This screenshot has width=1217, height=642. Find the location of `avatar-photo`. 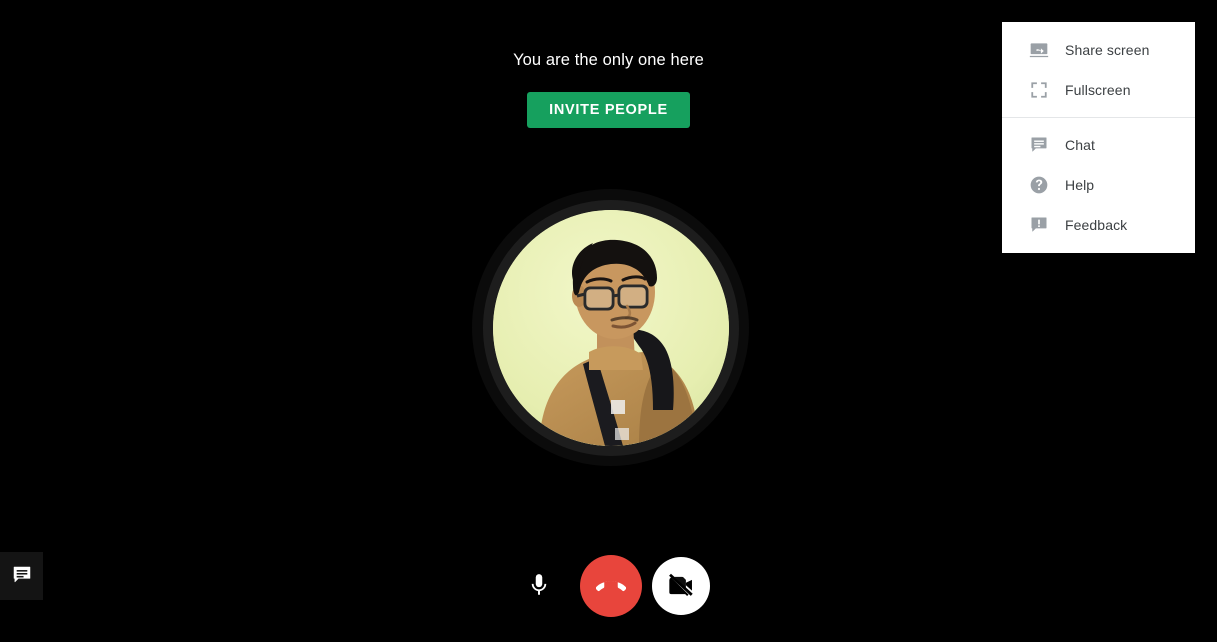

avatar-photo is located at coordinates (610, 327).